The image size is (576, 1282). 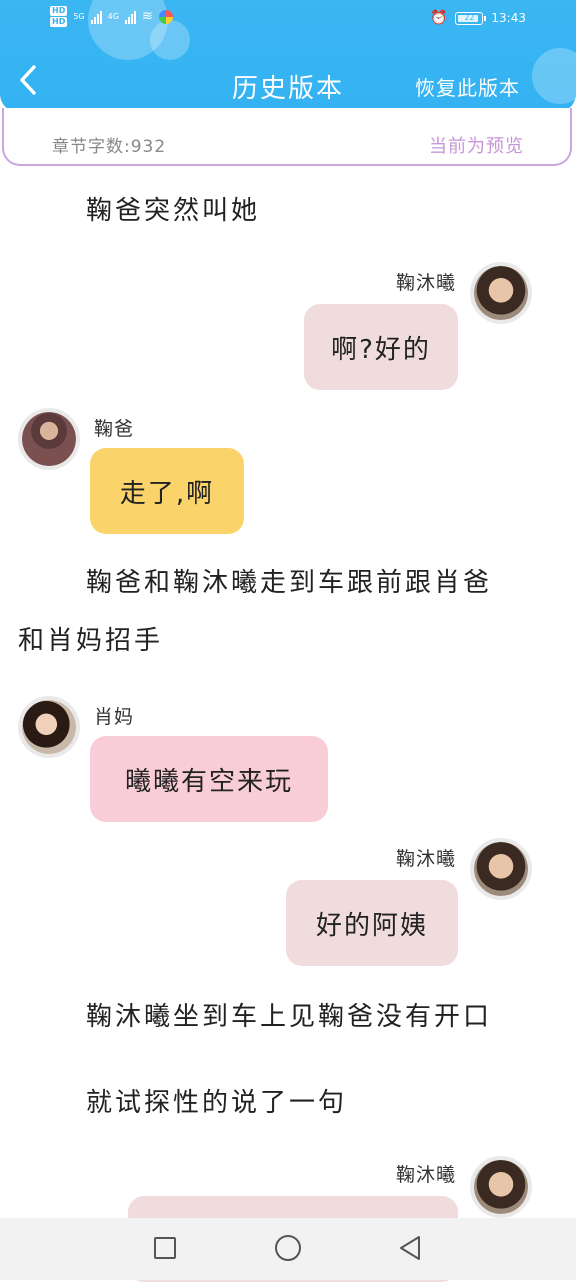 What do you see at coordinates (165, 1250) in the screenshot?
I see `recent-apps-icon` at bounding box center [165, 1250].